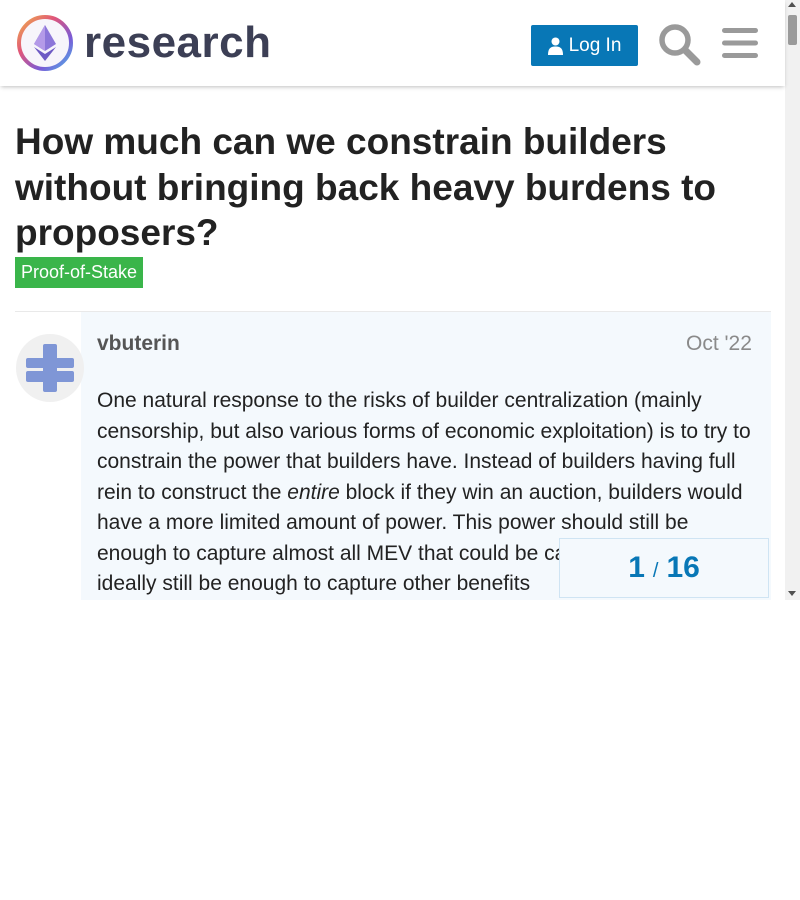 The height and width of the screenshot is (900, 800). Describe the element at coordinates (683, 567) in the screenshot. I see `progress-total: 16` at that location.